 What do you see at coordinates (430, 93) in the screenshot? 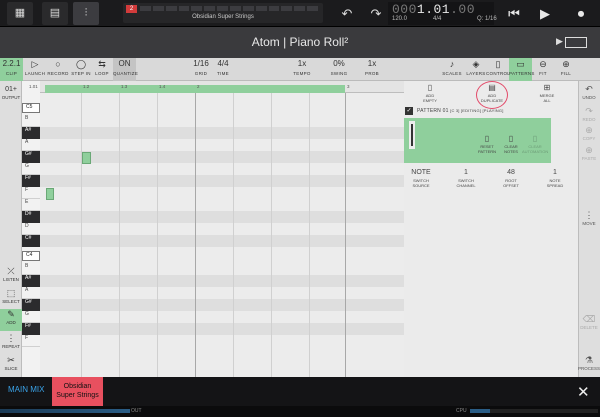
I see `add-empty-button: ▯ ADD EMPTY` at bounding box center [430, 93].